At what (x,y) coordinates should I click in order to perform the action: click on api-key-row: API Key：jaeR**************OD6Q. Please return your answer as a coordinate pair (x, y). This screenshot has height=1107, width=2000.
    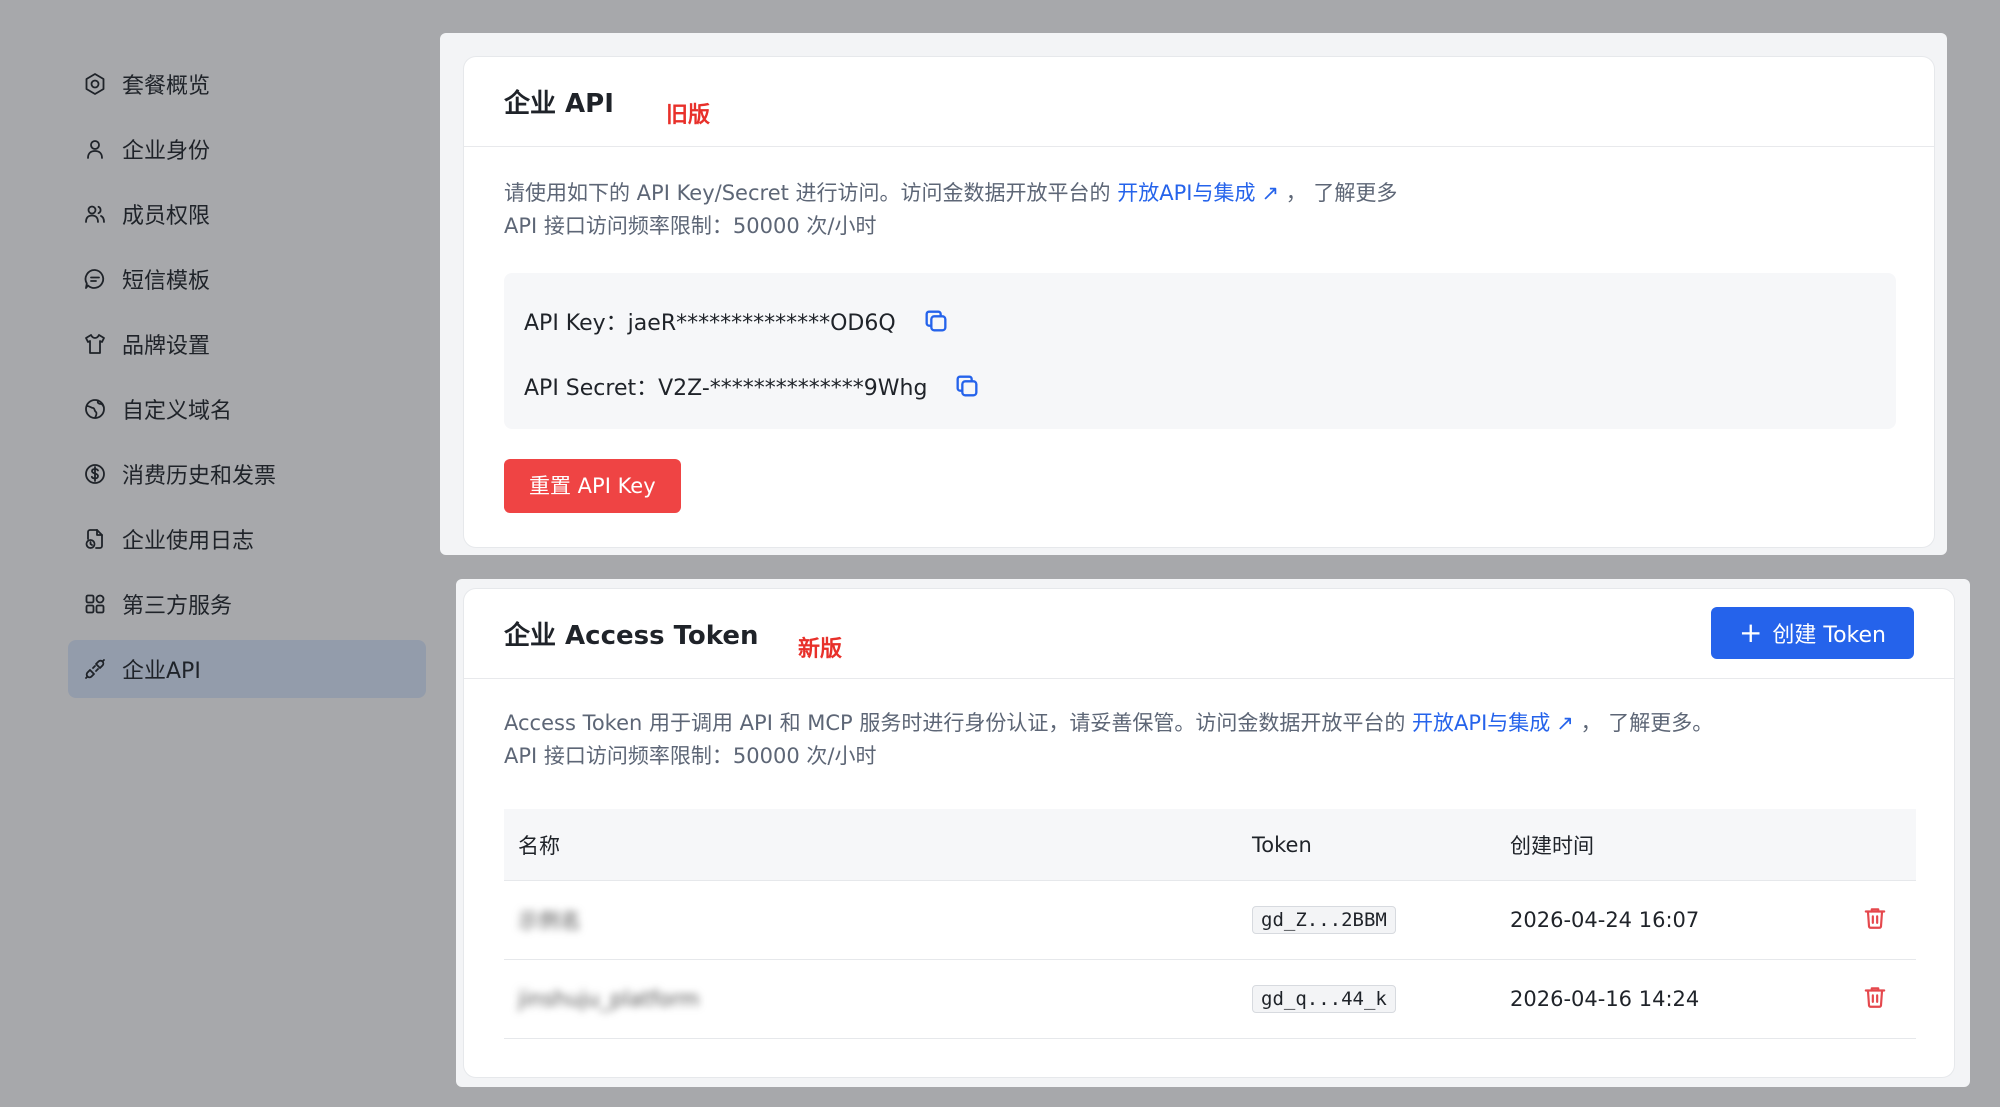
    Looking at the image, I should click on (1200, 321).